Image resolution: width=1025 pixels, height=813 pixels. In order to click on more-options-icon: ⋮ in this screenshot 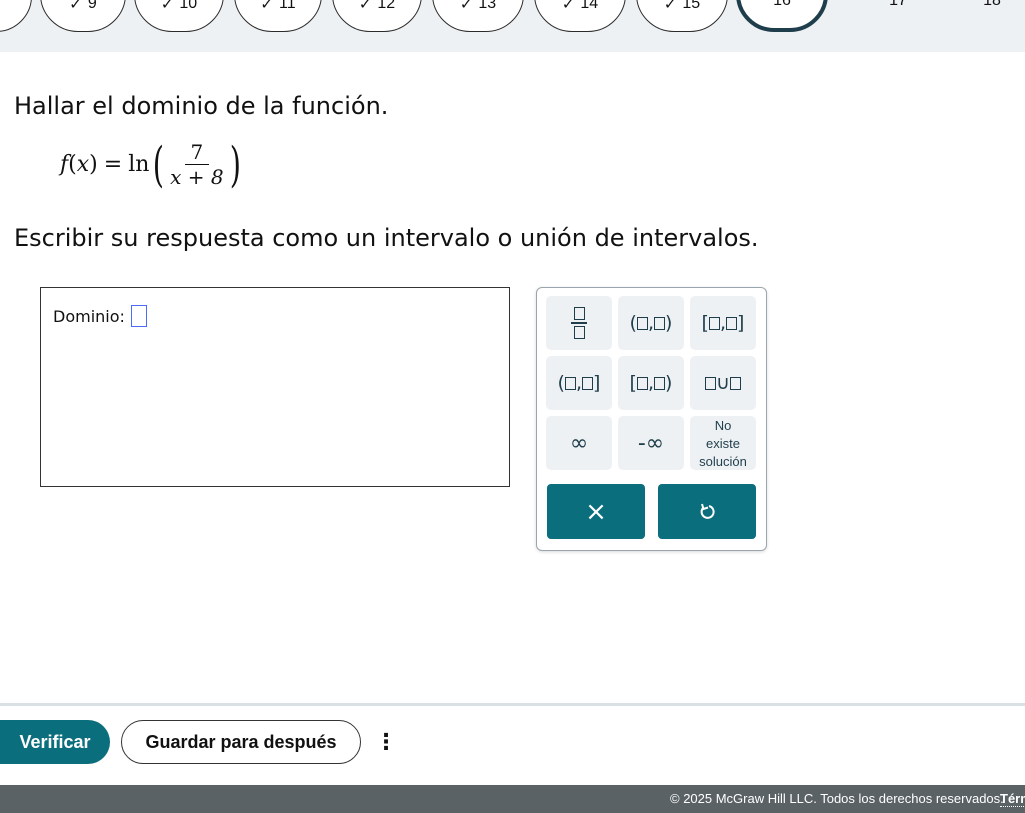, I will do `click(386, 742)`.